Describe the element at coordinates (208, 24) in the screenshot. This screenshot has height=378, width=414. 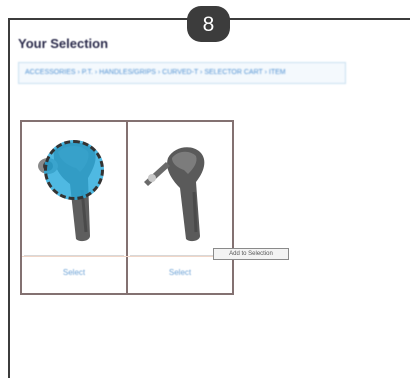
I see `step-number-badge: 8` at that location.